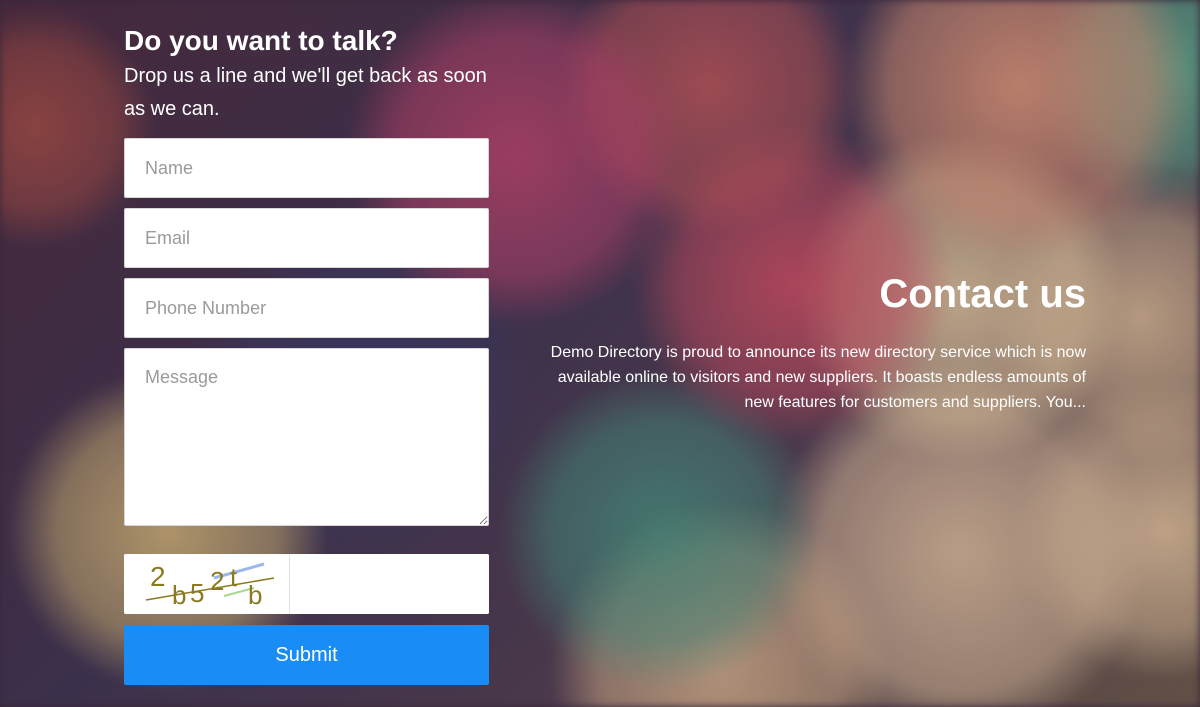  I want to click on captcha-image: 2 b 5 2 t b, so click(207, 584).